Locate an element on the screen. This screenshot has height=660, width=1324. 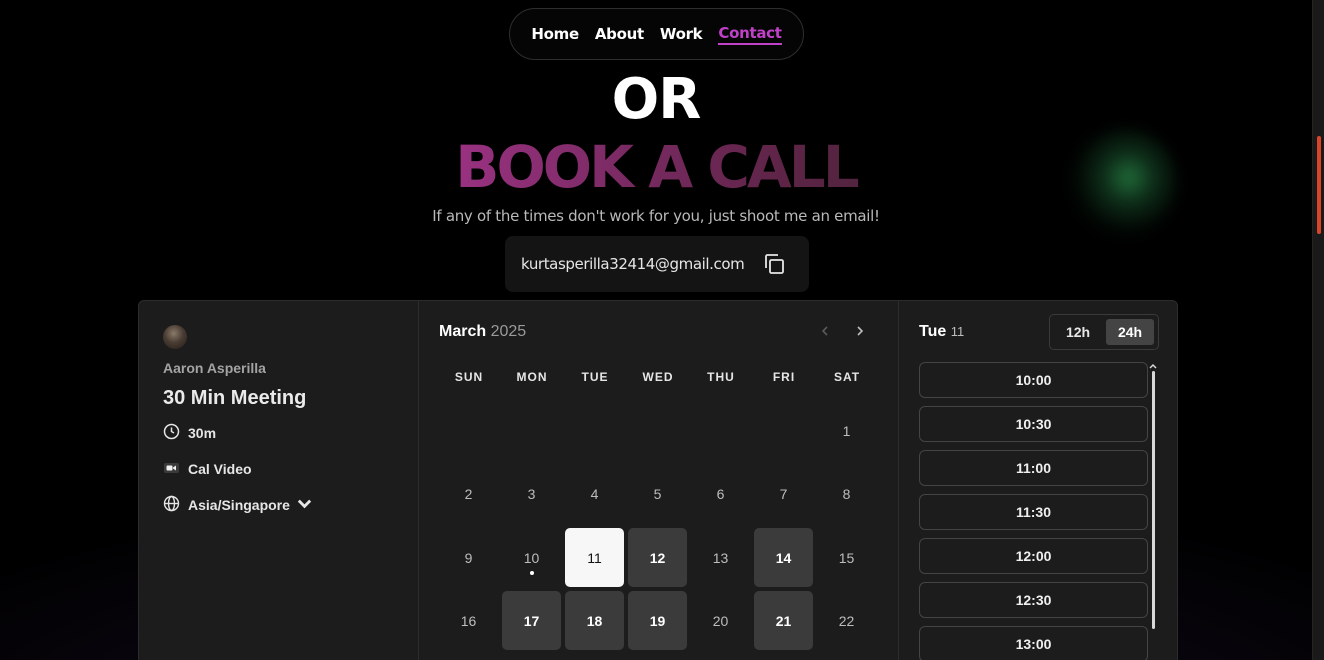
time-slot-button: 11:00 is located at coordinates (1033, 468).